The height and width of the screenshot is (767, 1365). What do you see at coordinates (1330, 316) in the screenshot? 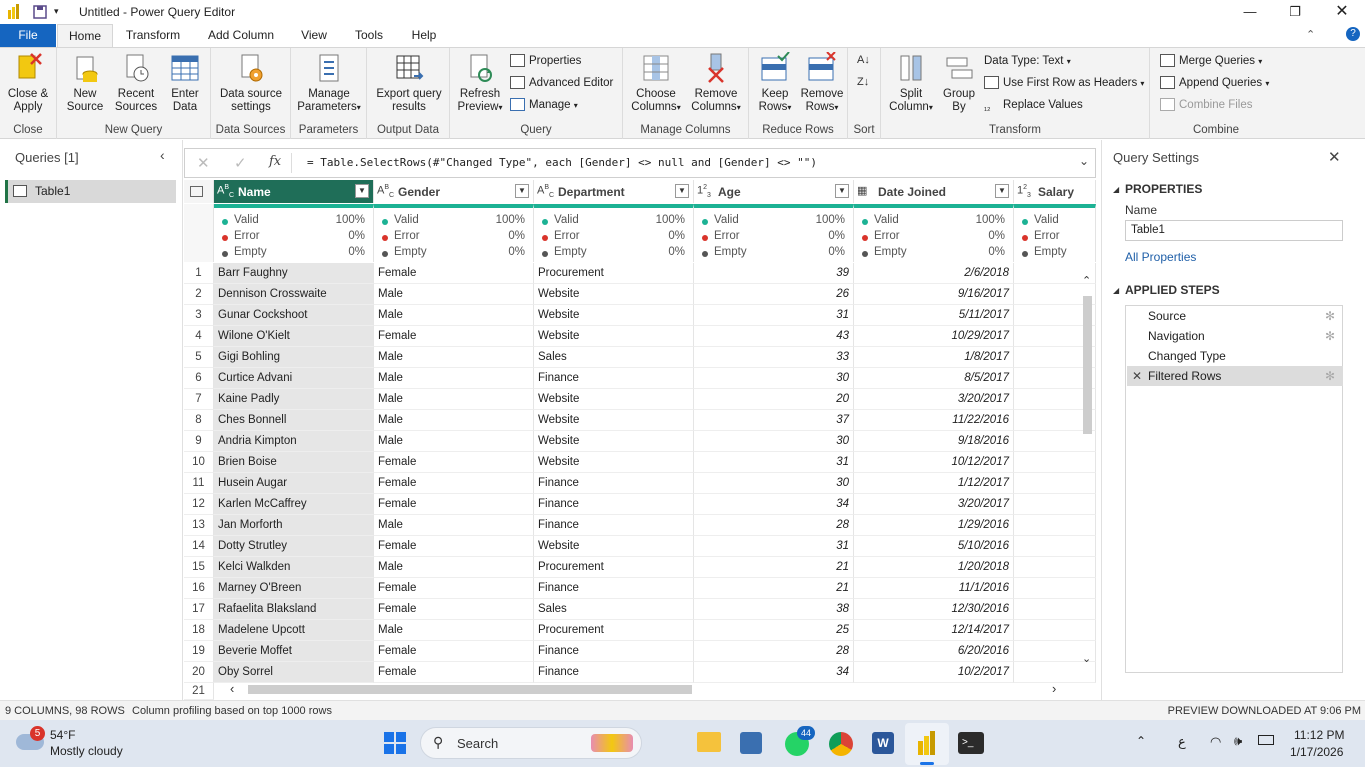
I see `gear-icon: ✻` at bounding box center [1330, 316].